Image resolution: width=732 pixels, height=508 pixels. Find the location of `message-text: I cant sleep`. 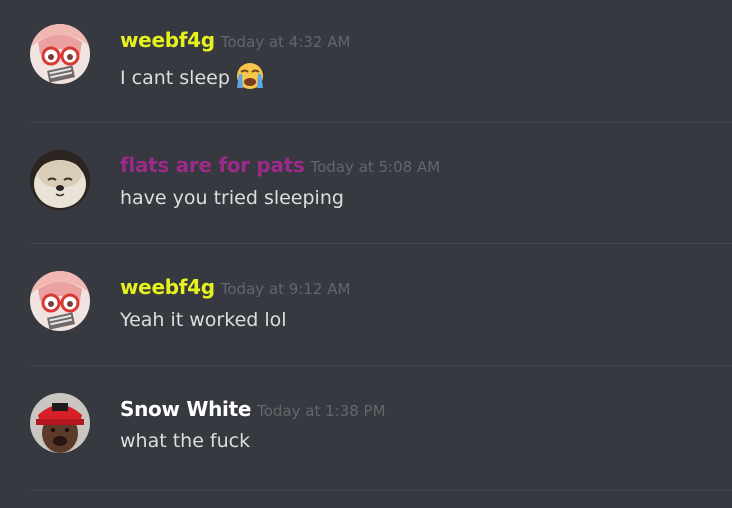

message-text: I cant sleep is located at coordinates (175, 78).